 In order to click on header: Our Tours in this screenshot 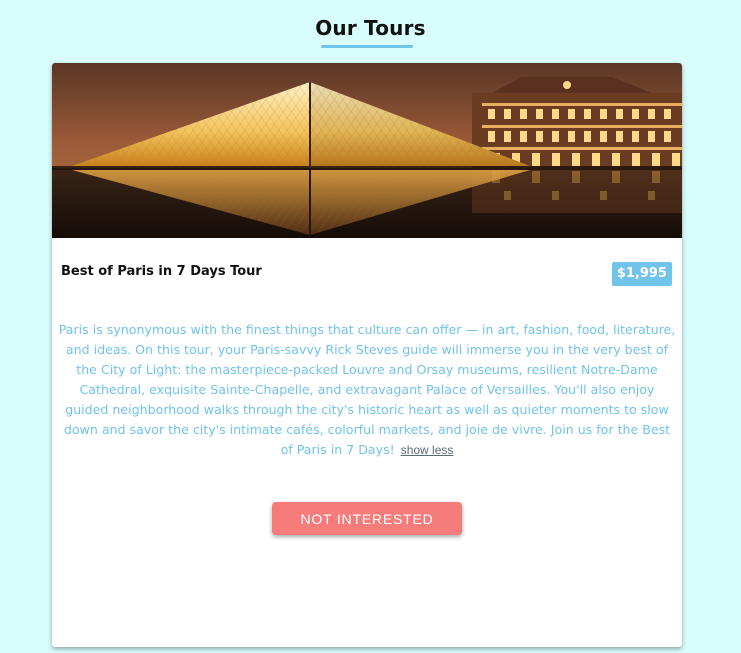, I will do `click(370, 20)`.